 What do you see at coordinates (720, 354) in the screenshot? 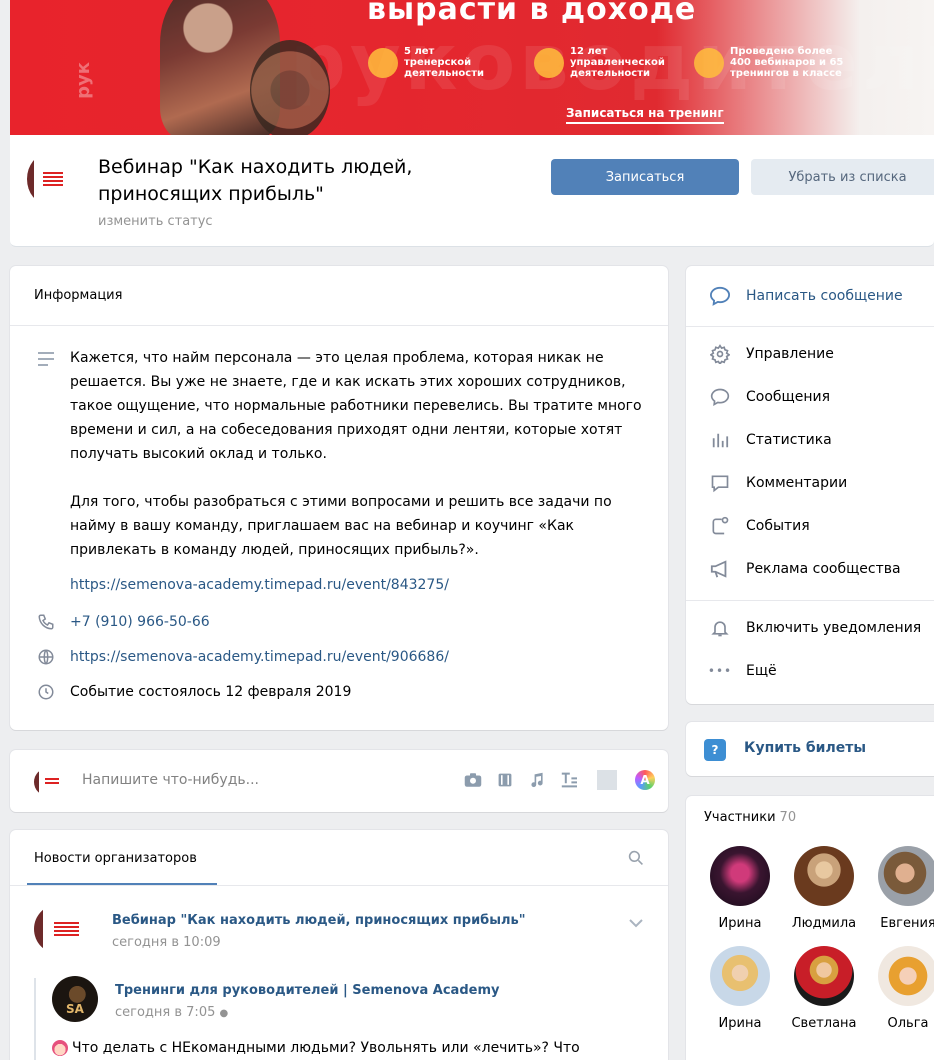
I see `gear-icon` at bounding box center [720, 354].